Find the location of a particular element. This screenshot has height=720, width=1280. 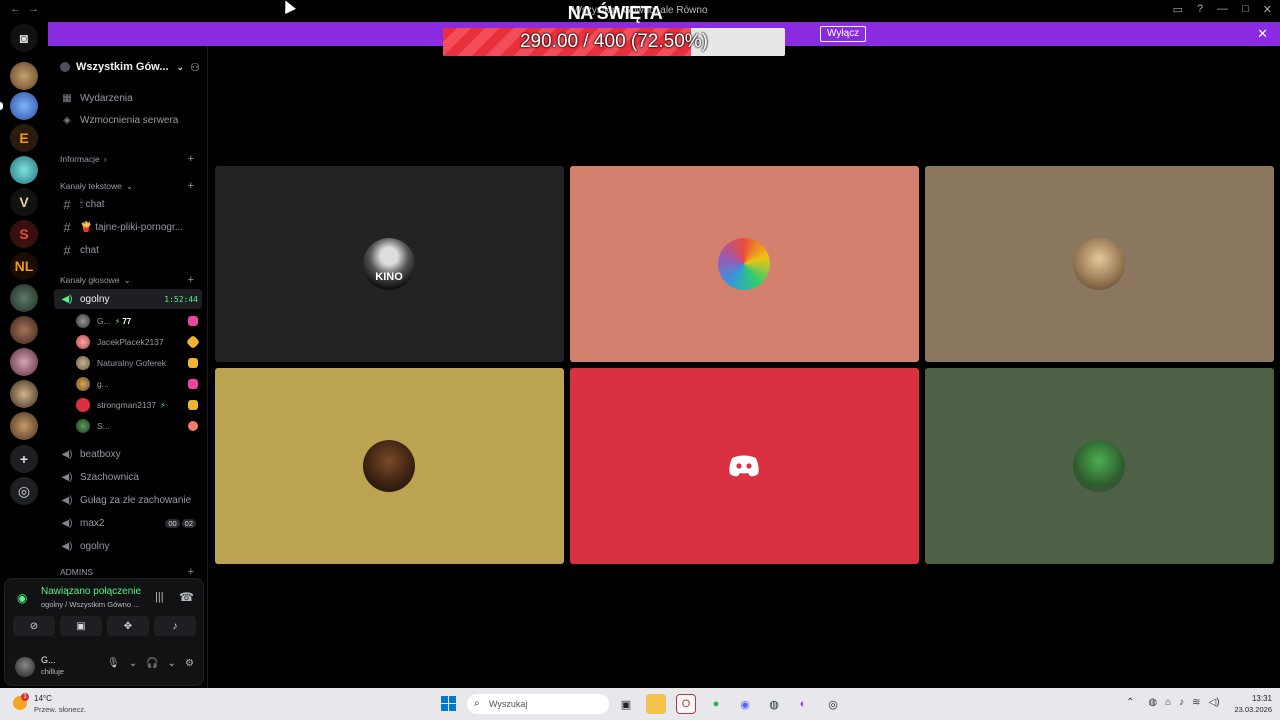

server-selected-pill is located at coordinates (1, 106).